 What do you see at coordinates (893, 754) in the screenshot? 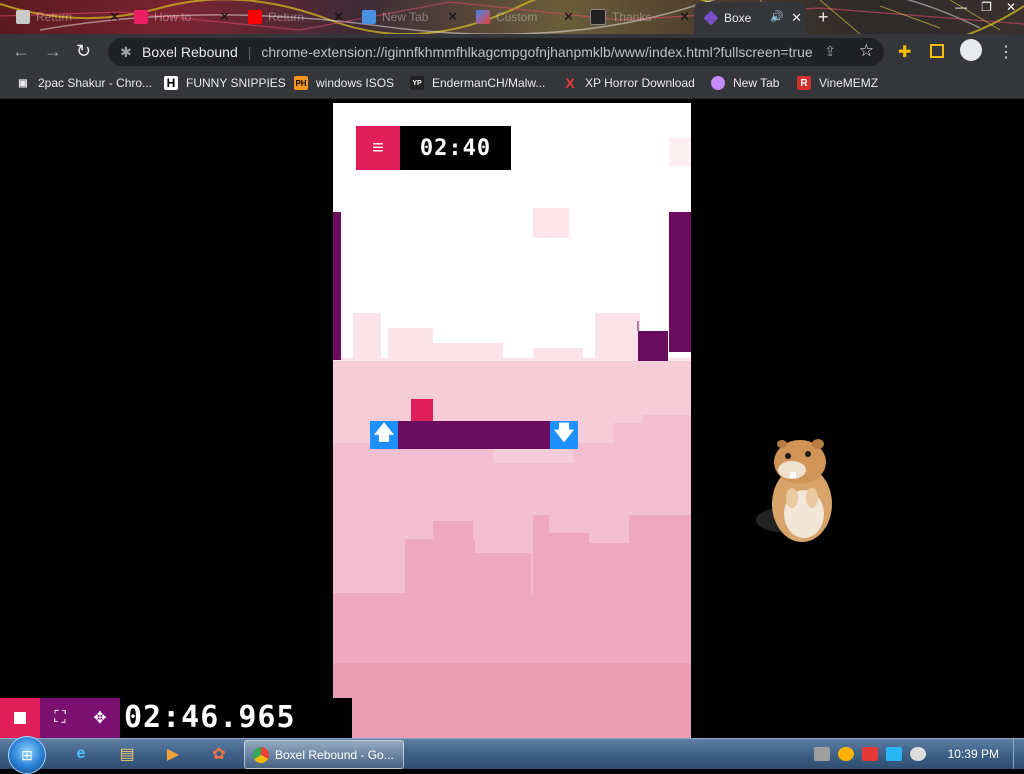
I see `network-icon` at bounding box center [893, 754].